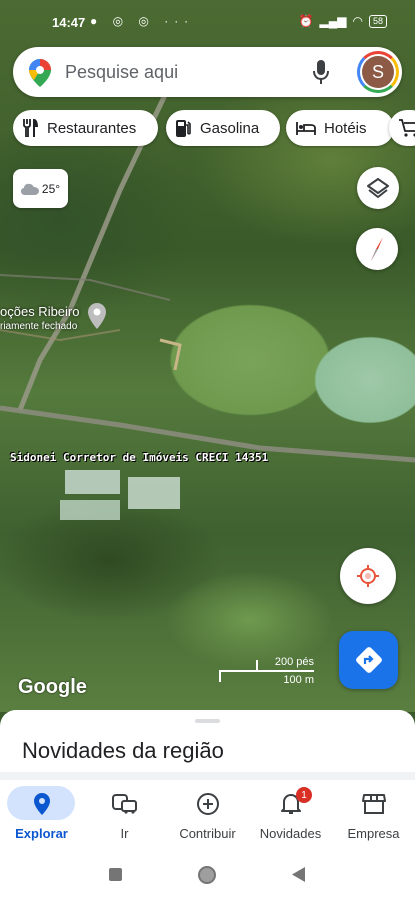 This screenshot has height=900, width=415. I want to click on nav-label: Explorar, so click(41, 833).